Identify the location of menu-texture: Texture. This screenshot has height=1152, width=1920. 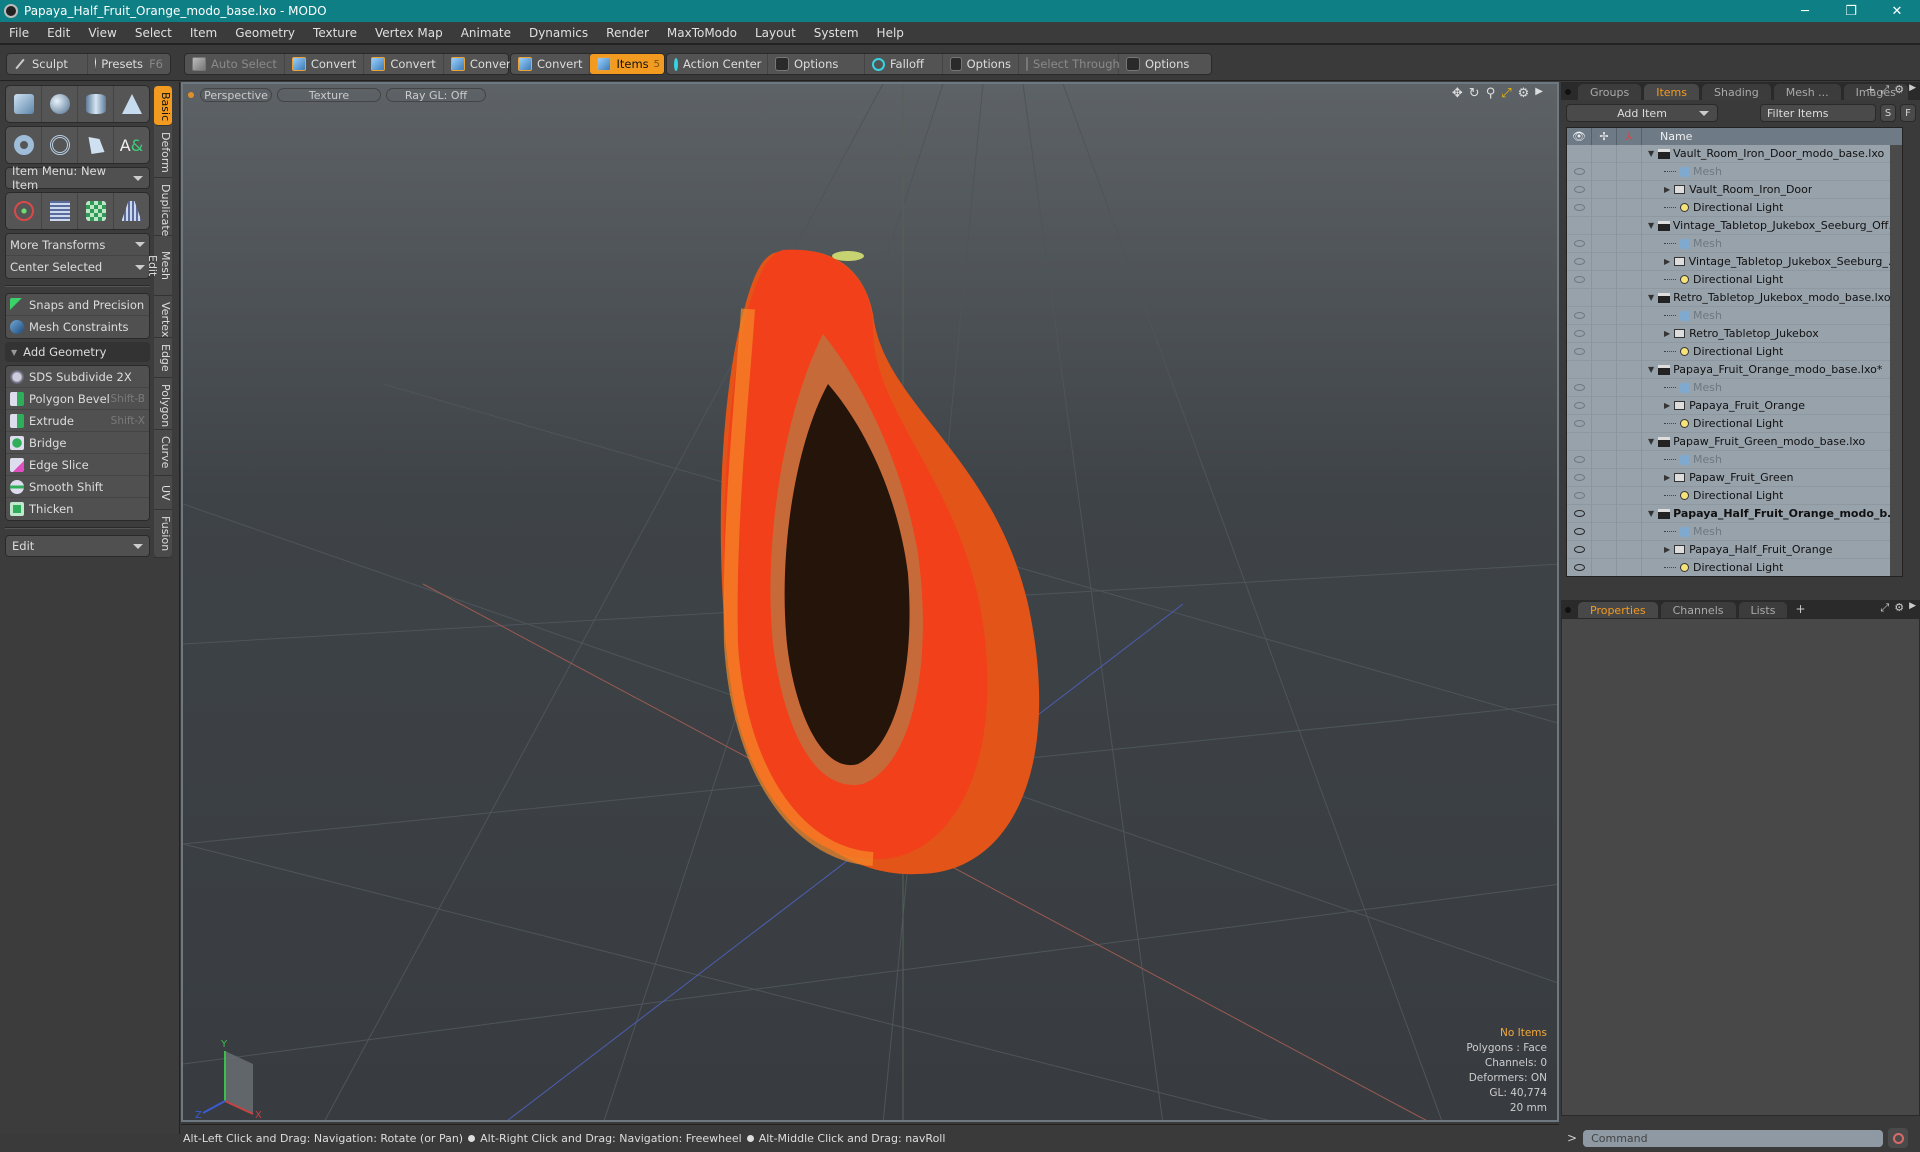
(335, 33).